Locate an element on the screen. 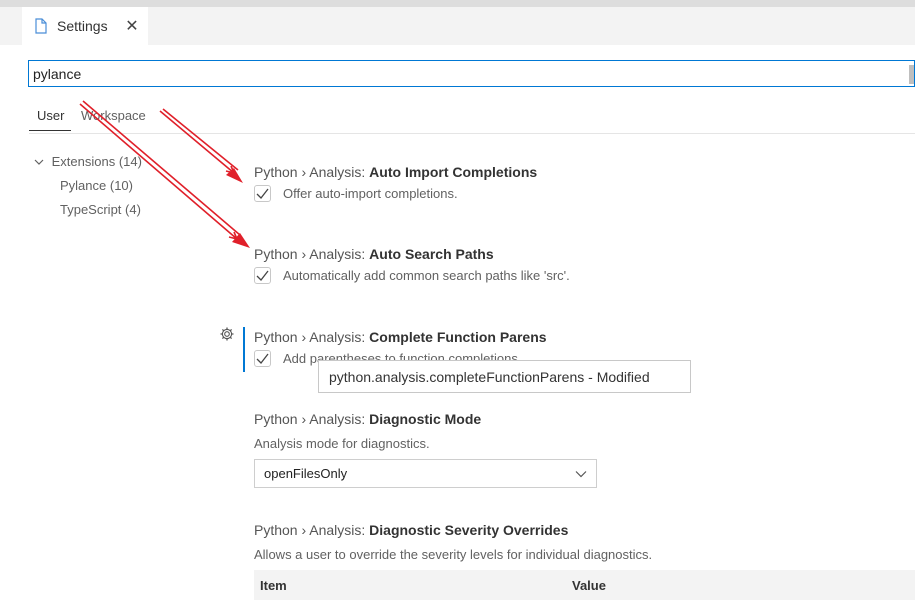 This screenshot has height=600, width=915. checkbox-complete-function-parens is located at coordinates (262, 358).